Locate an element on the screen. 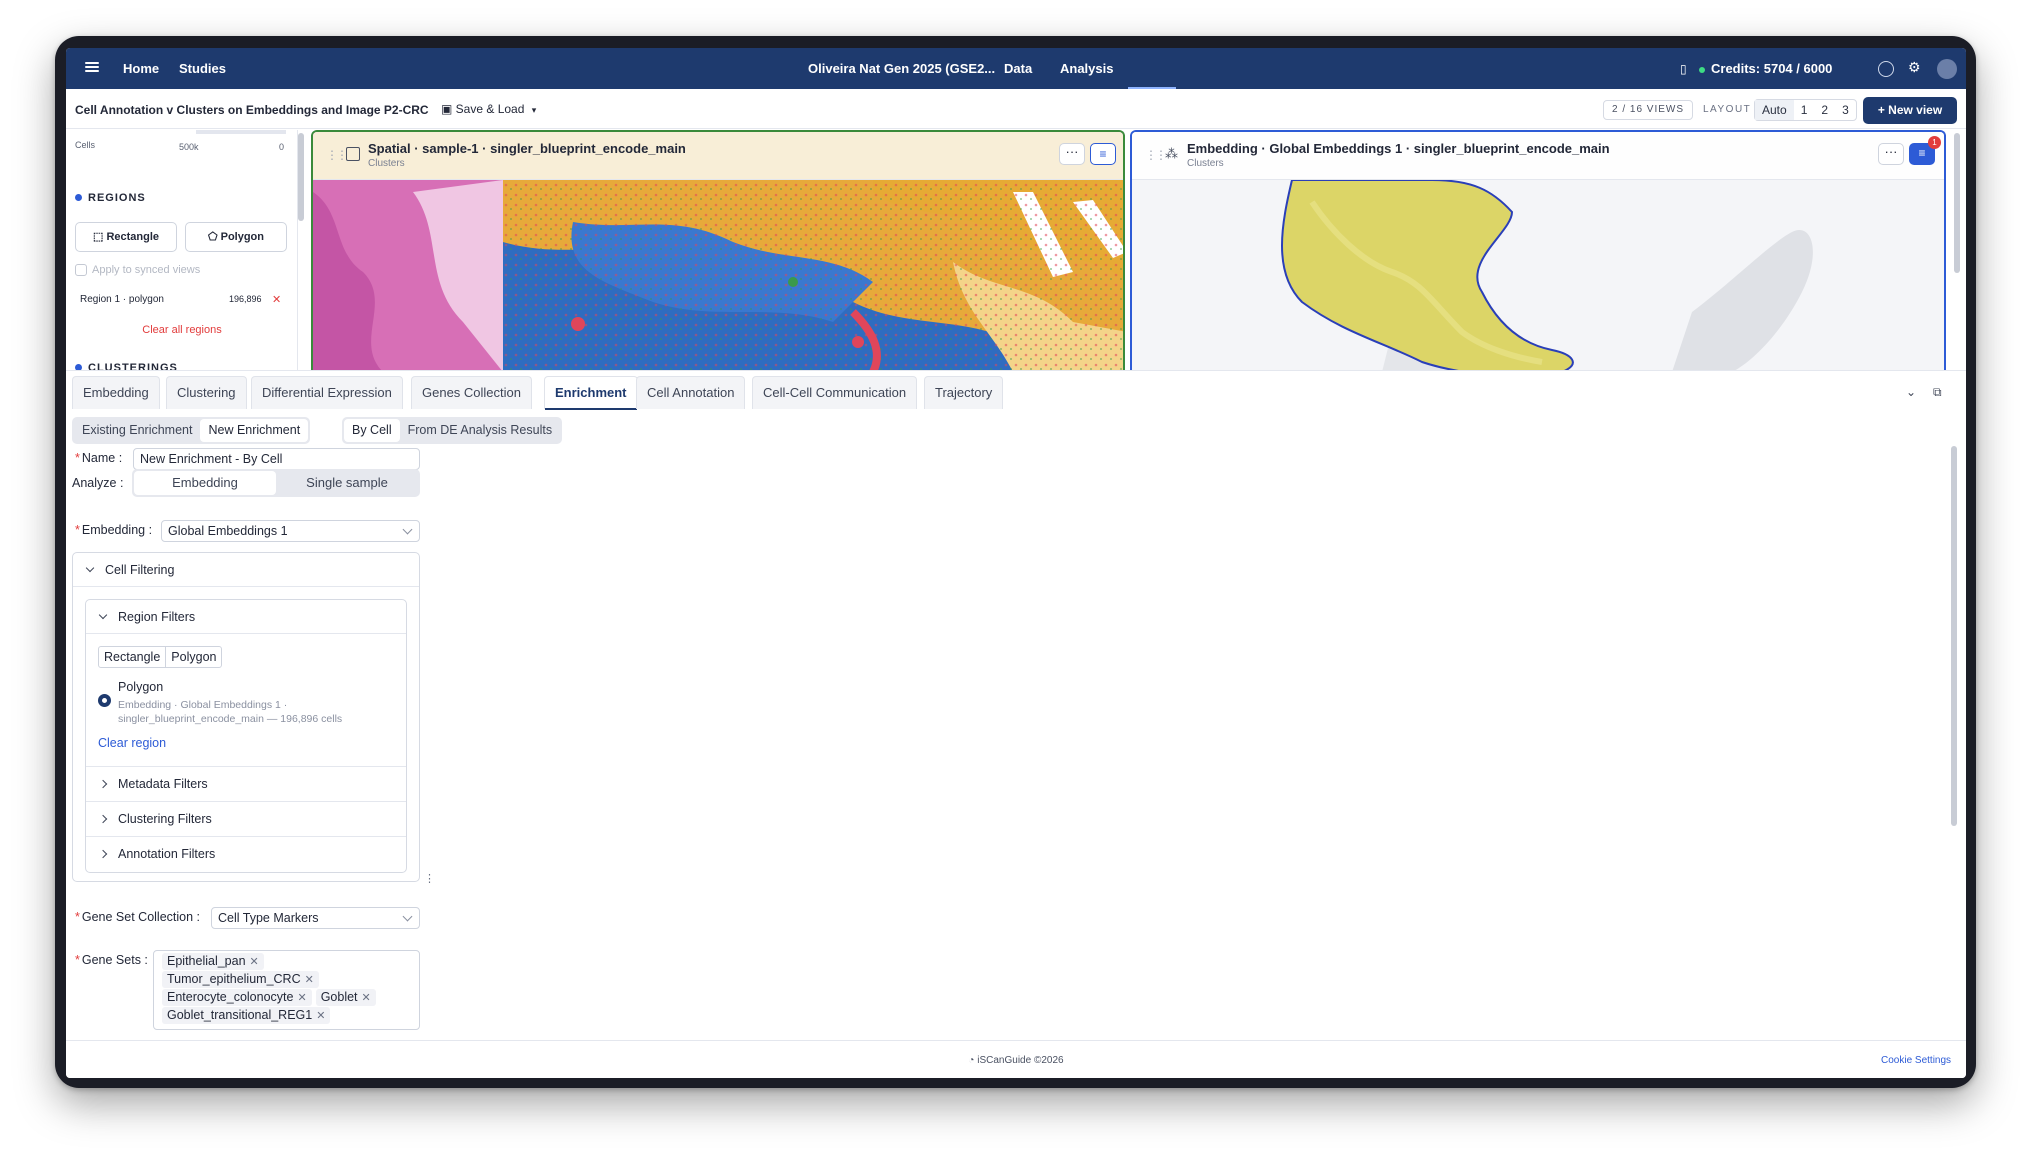 The image size is (2032, 1162). views-count-badge: 2 / 16 VIEWS is located at coordinates (1648, 110).